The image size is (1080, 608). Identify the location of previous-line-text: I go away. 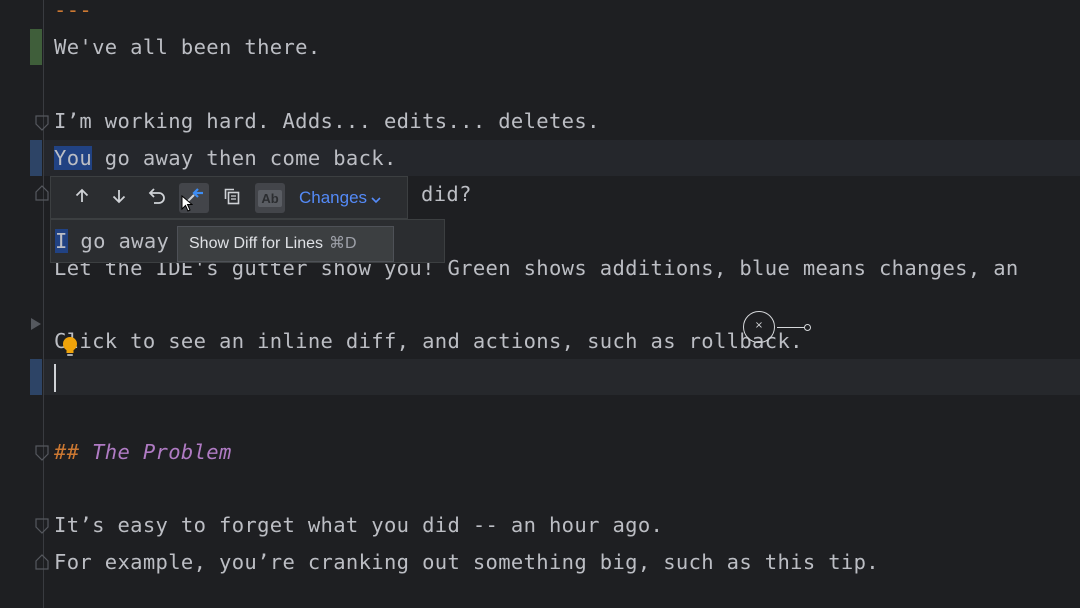
(112, 241).